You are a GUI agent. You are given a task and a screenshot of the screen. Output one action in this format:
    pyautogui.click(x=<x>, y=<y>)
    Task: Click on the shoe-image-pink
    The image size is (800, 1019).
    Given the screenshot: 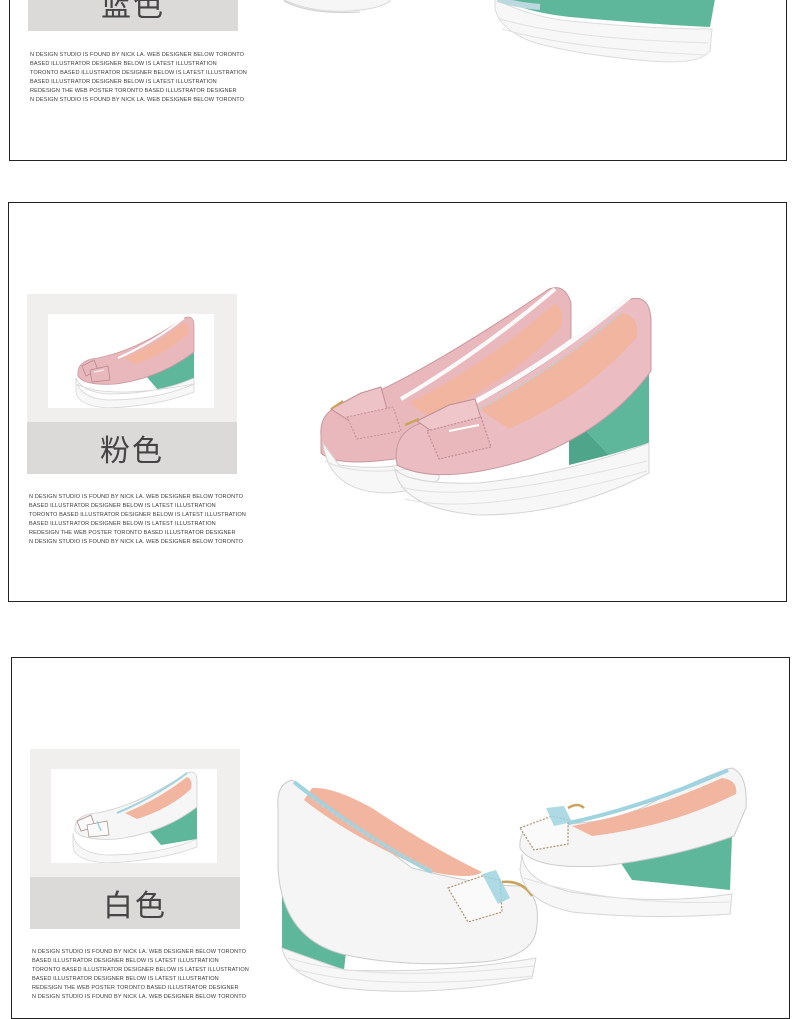 What is the action you would take?
    pyautogui.click(x=486, y=401)
    